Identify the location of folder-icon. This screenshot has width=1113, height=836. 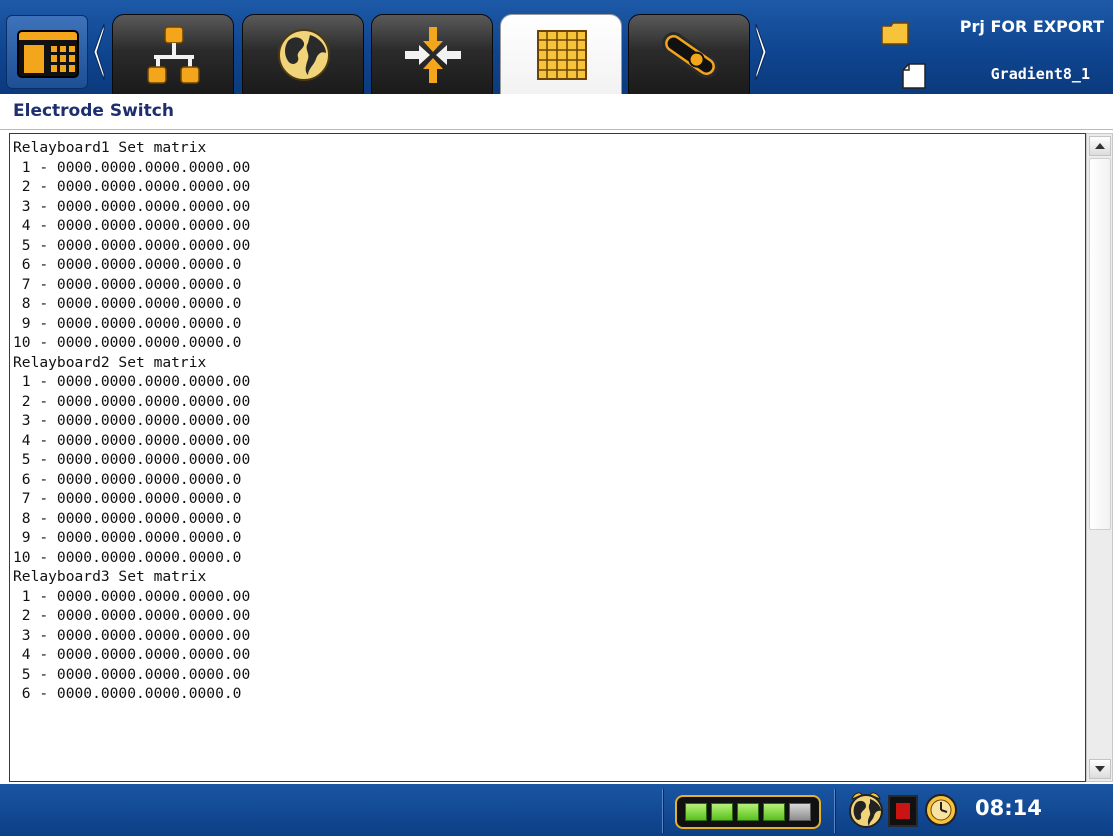
(895, 33).